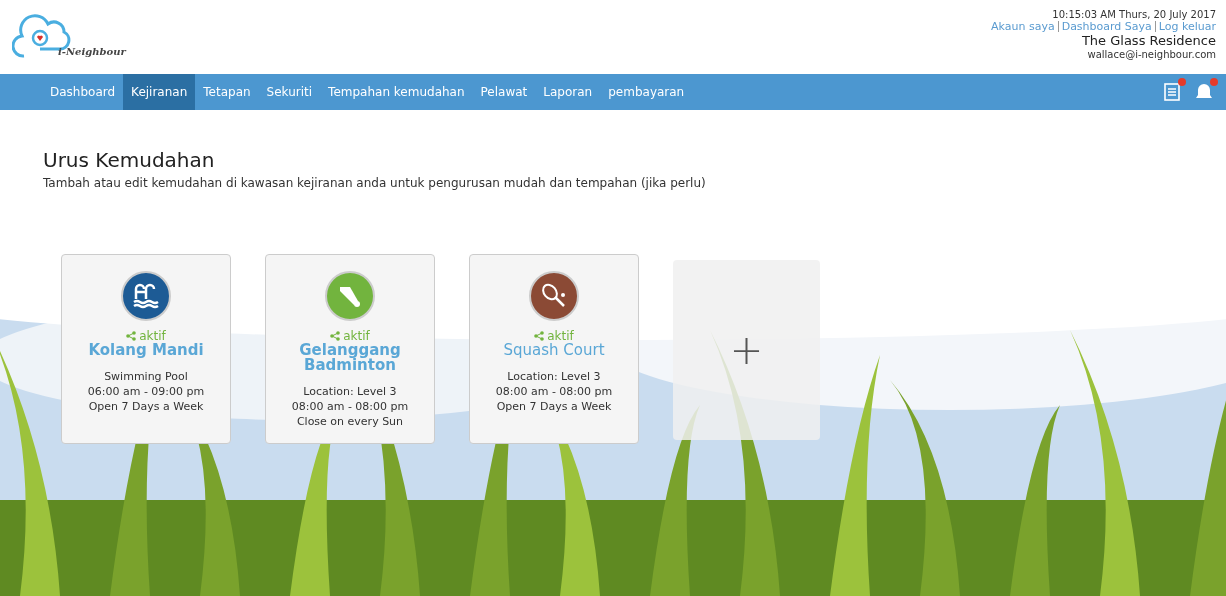 This screenshot has height=596, width=1226. Describe the element at coordinates (129, 160) in the screenshot. I see `page-title: Urus Kemudahan` at that location.